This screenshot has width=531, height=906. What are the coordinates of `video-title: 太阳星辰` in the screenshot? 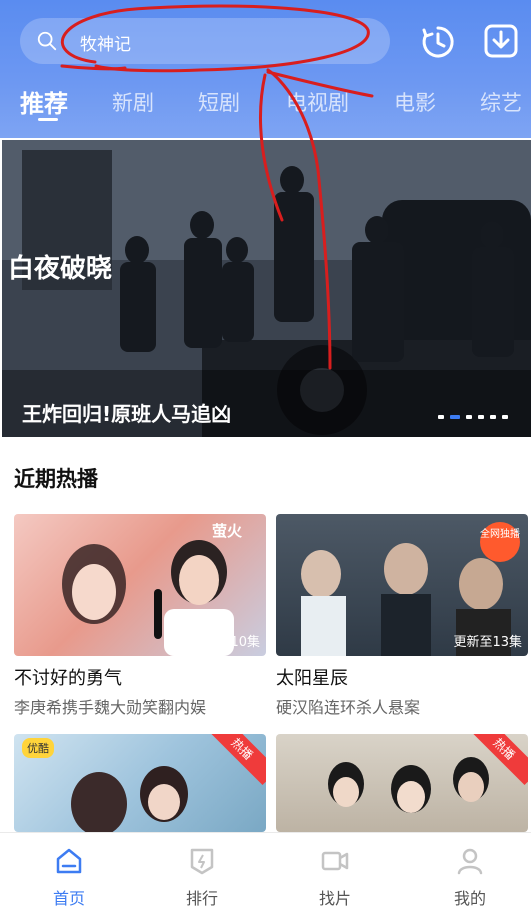 It's located at (312, 678).